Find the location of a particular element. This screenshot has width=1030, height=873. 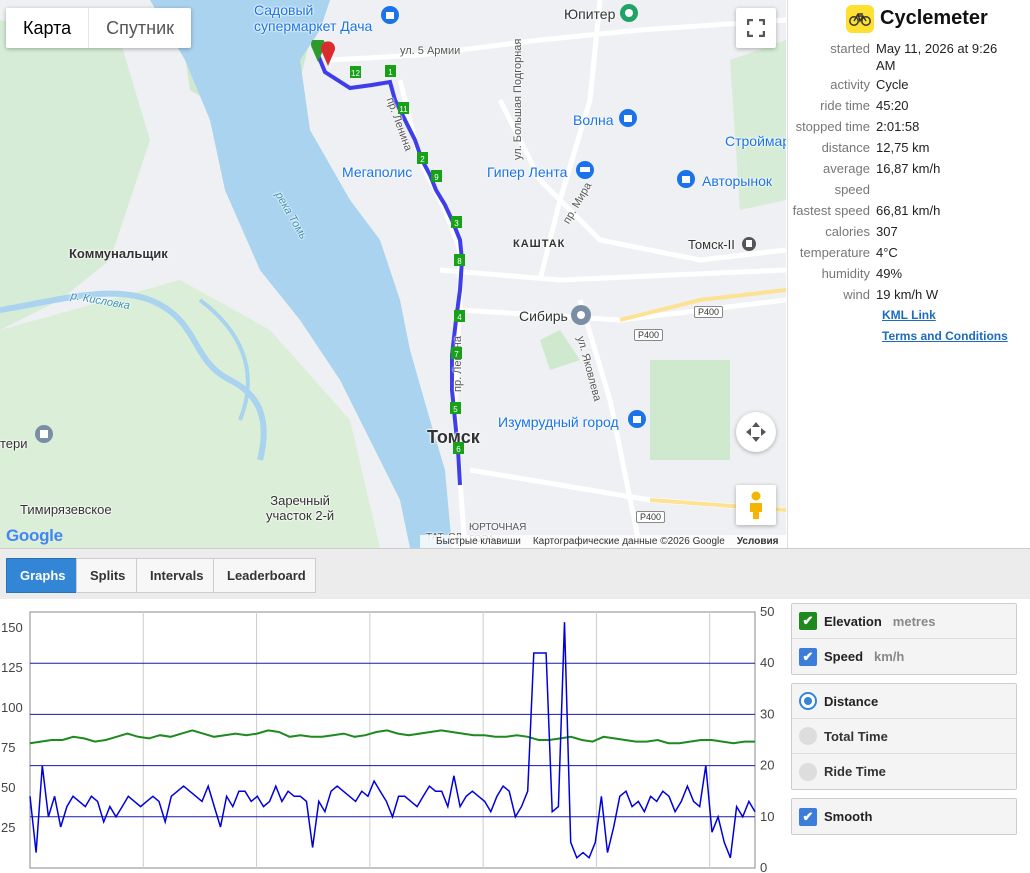

tab-splits: Splits is located at coordinates (106, 575).